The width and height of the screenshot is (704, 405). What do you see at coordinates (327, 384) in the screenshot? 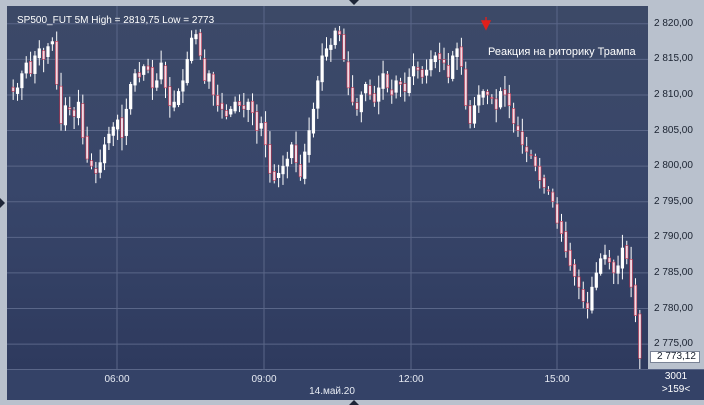
I see `time-axis: 14.май.20 06:00 09:00 12:00 15:00` at bounding box center [327, 384].